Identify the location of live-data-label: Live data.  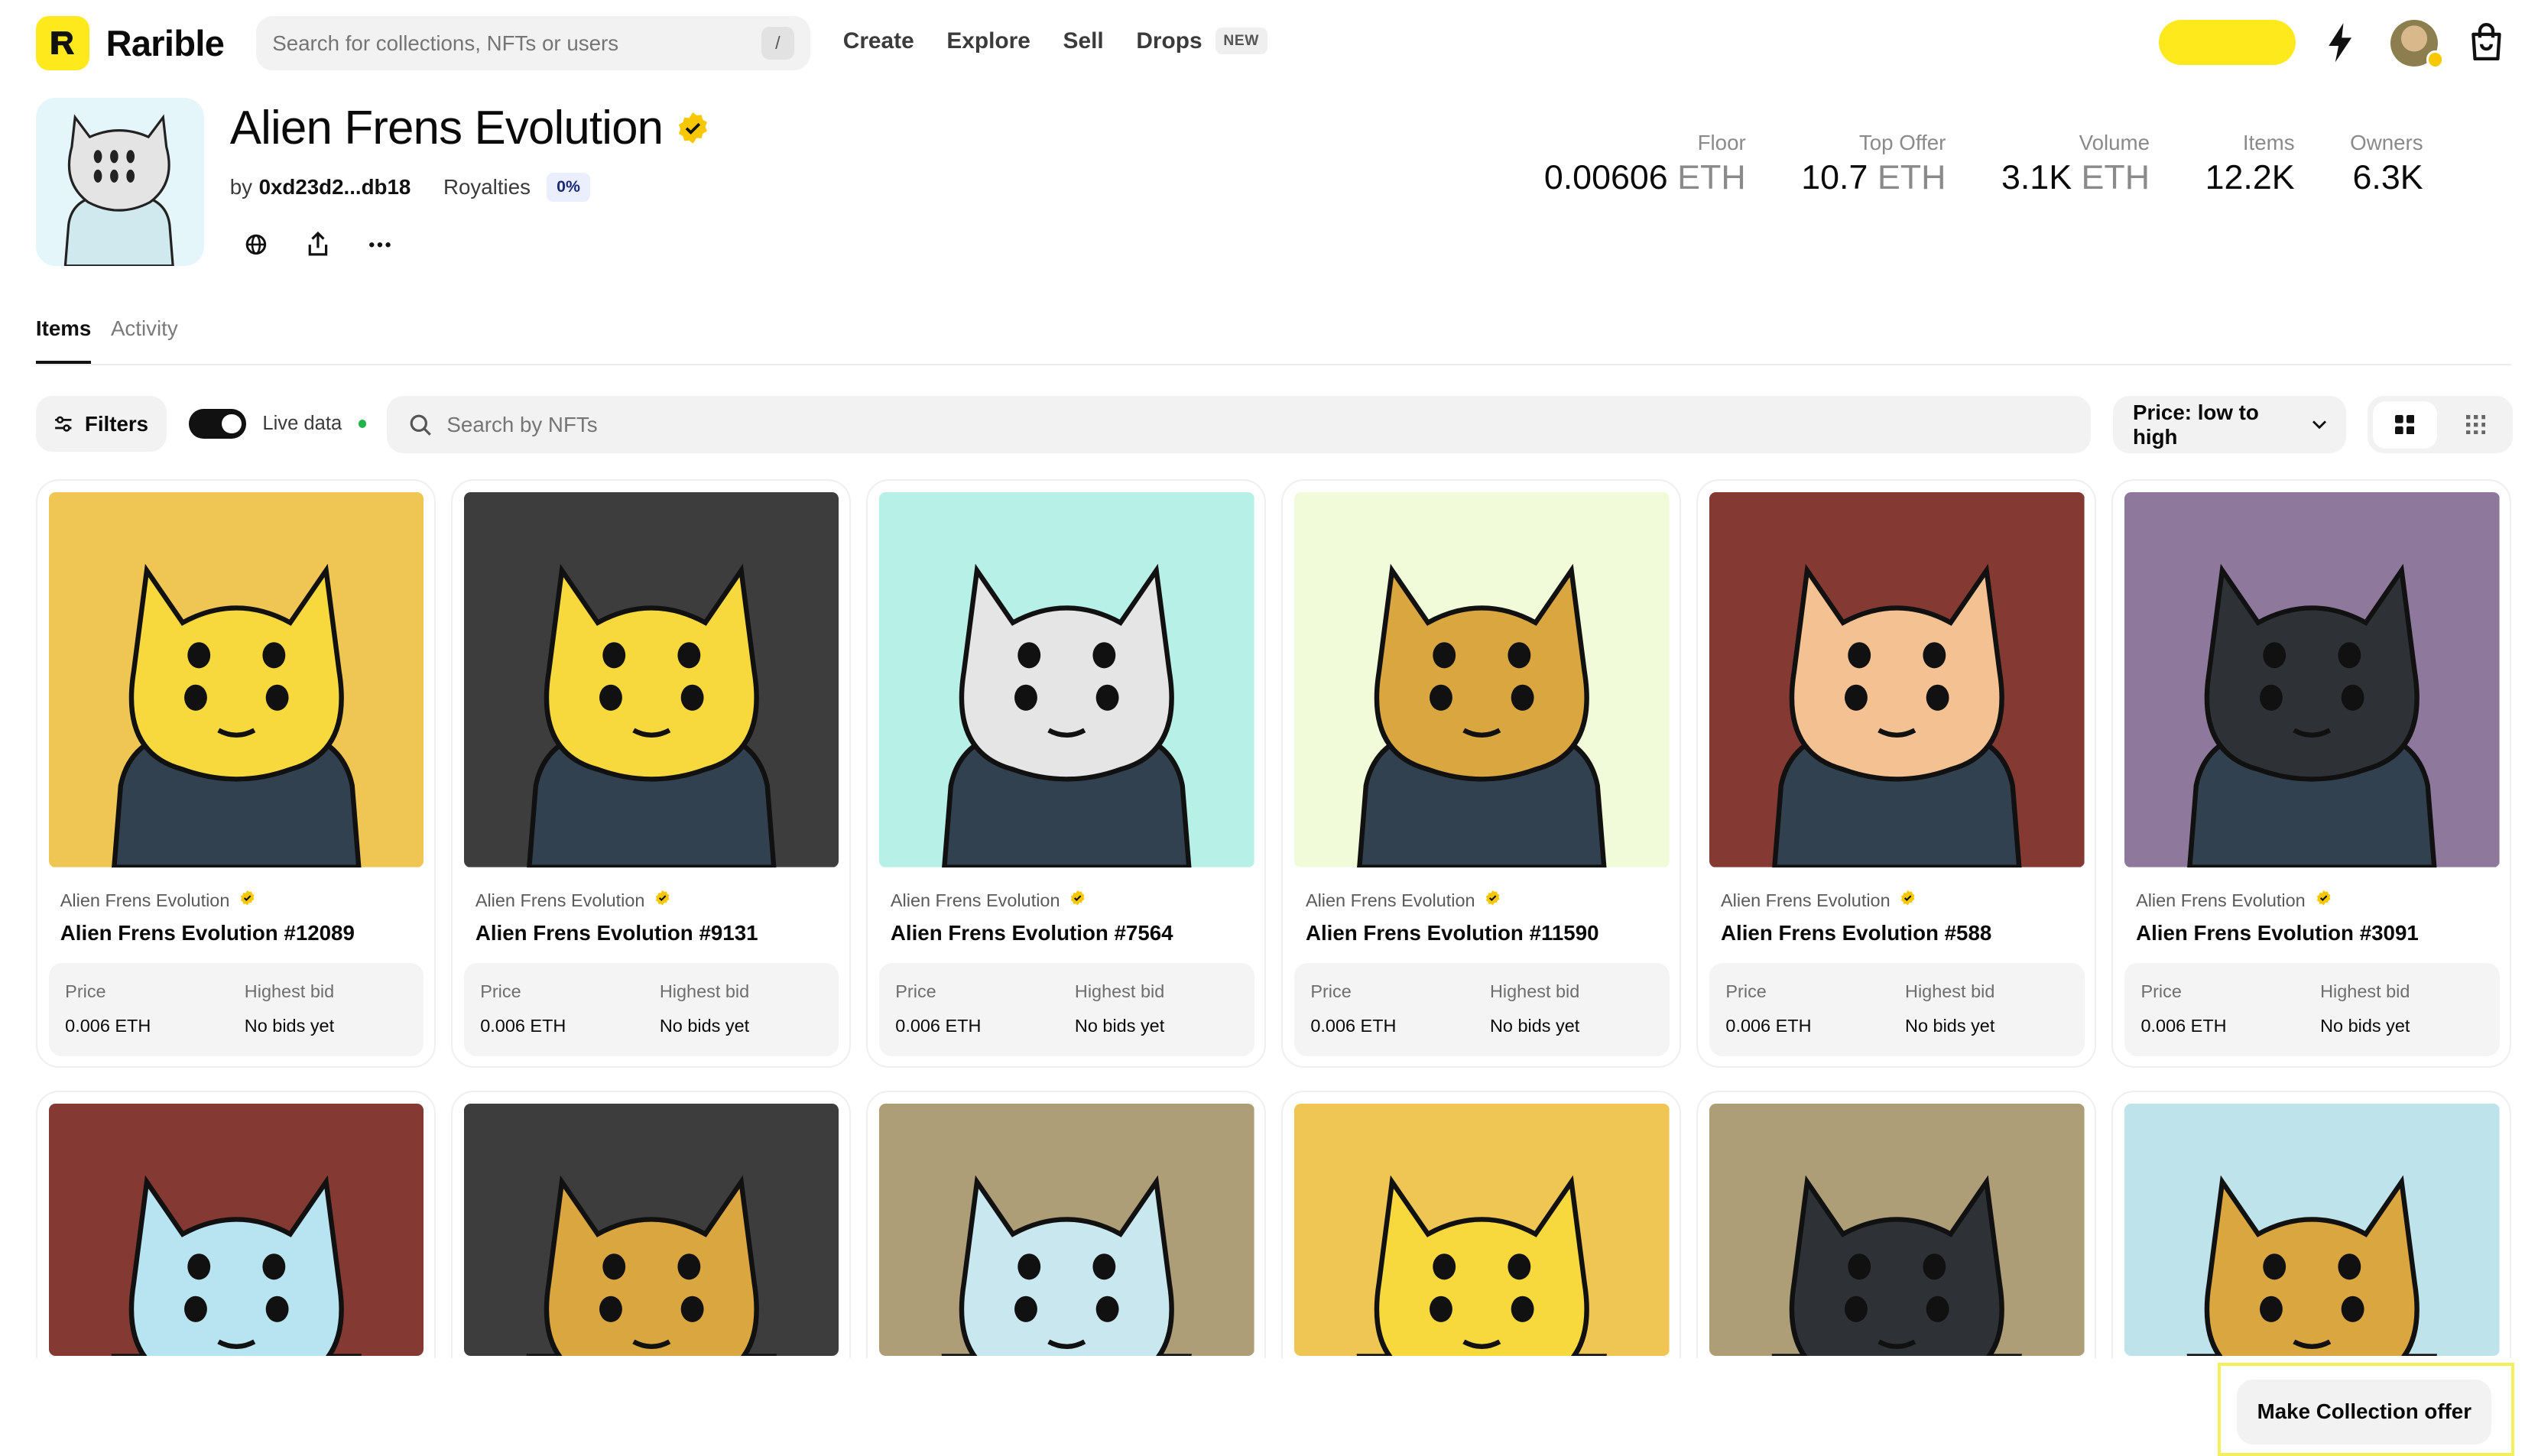
(302, 424).